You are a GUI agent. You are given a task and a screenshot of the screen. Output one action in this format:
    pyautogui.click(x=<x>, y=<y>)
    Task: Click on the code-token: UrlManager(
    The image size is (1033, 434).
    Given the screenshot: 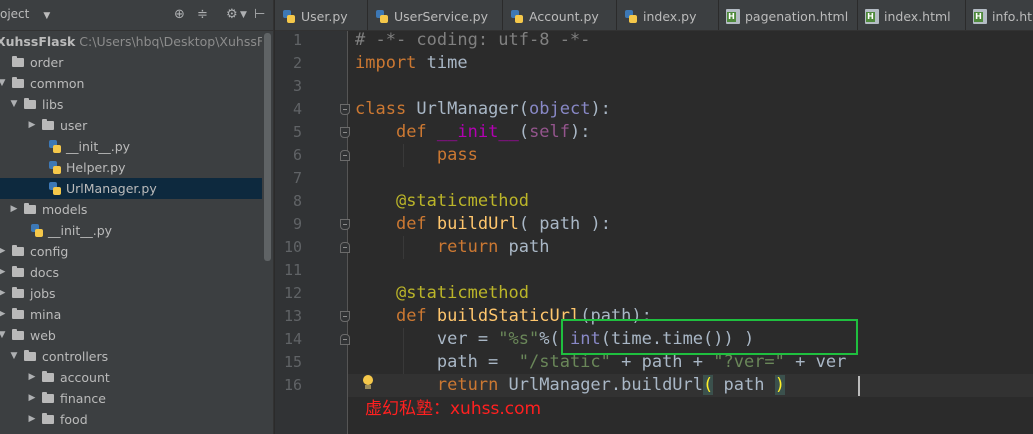 What is the action you would take?
    pyautogui.click(x=468, y=109)
    